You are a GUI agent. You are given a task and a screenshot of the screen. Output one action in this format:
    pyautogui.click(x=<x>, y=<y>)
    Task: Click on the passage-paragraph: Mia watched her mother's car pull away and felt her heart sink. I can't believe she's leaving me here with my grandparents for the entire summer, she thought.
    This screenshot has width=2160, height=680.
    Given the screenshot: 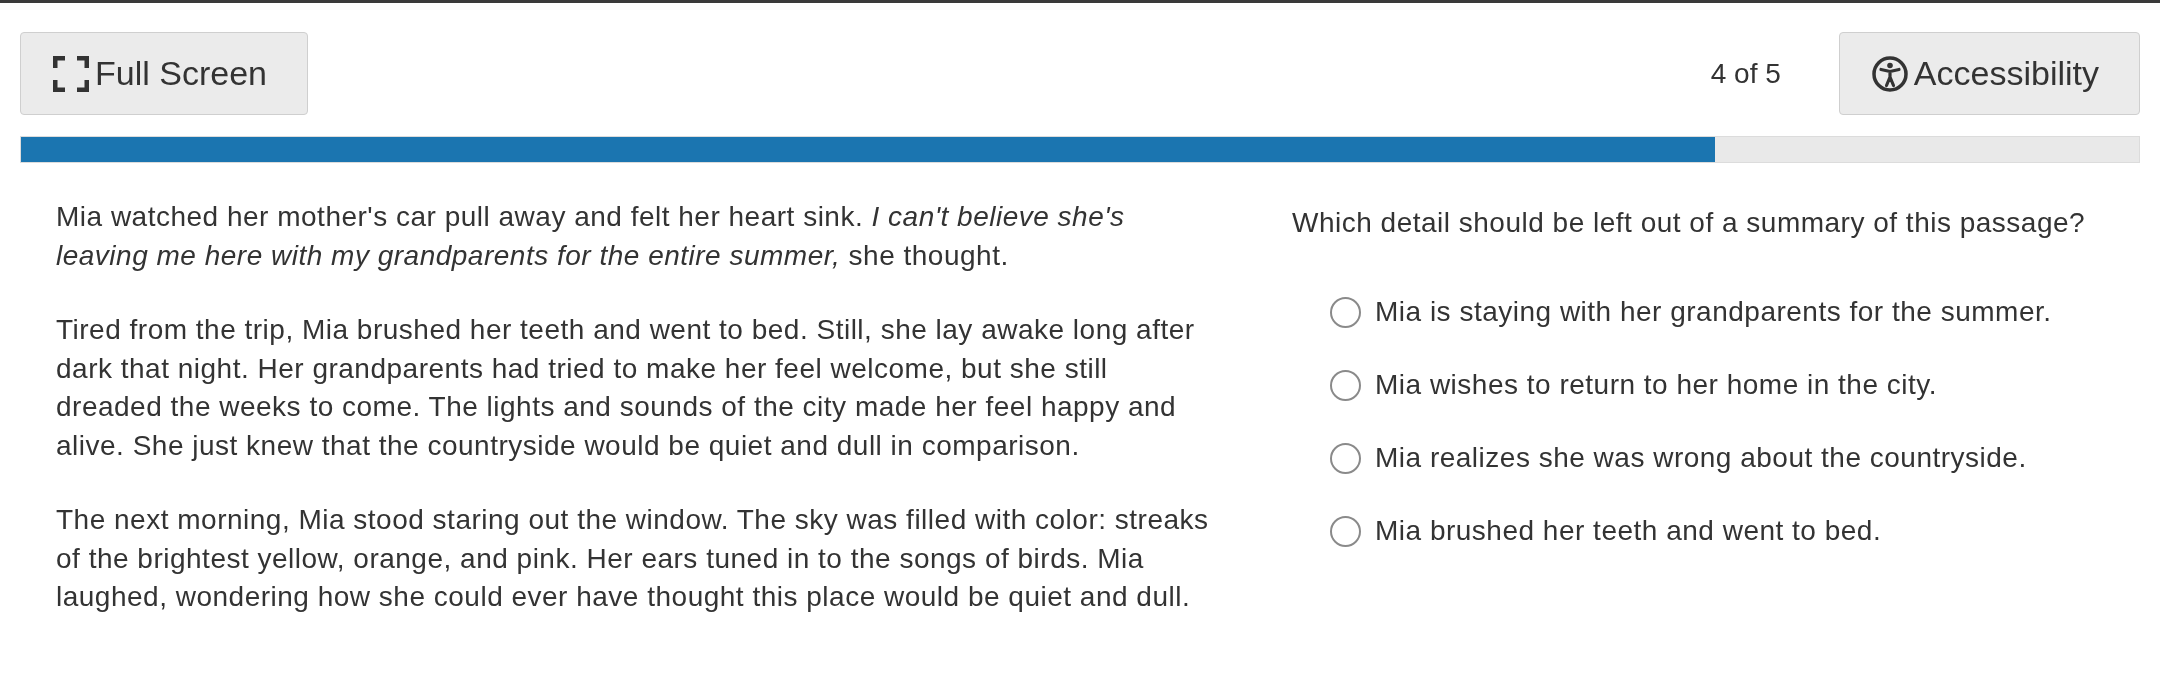 What is the action you would take?
    pyautogui.click(x=591, y=236)
    